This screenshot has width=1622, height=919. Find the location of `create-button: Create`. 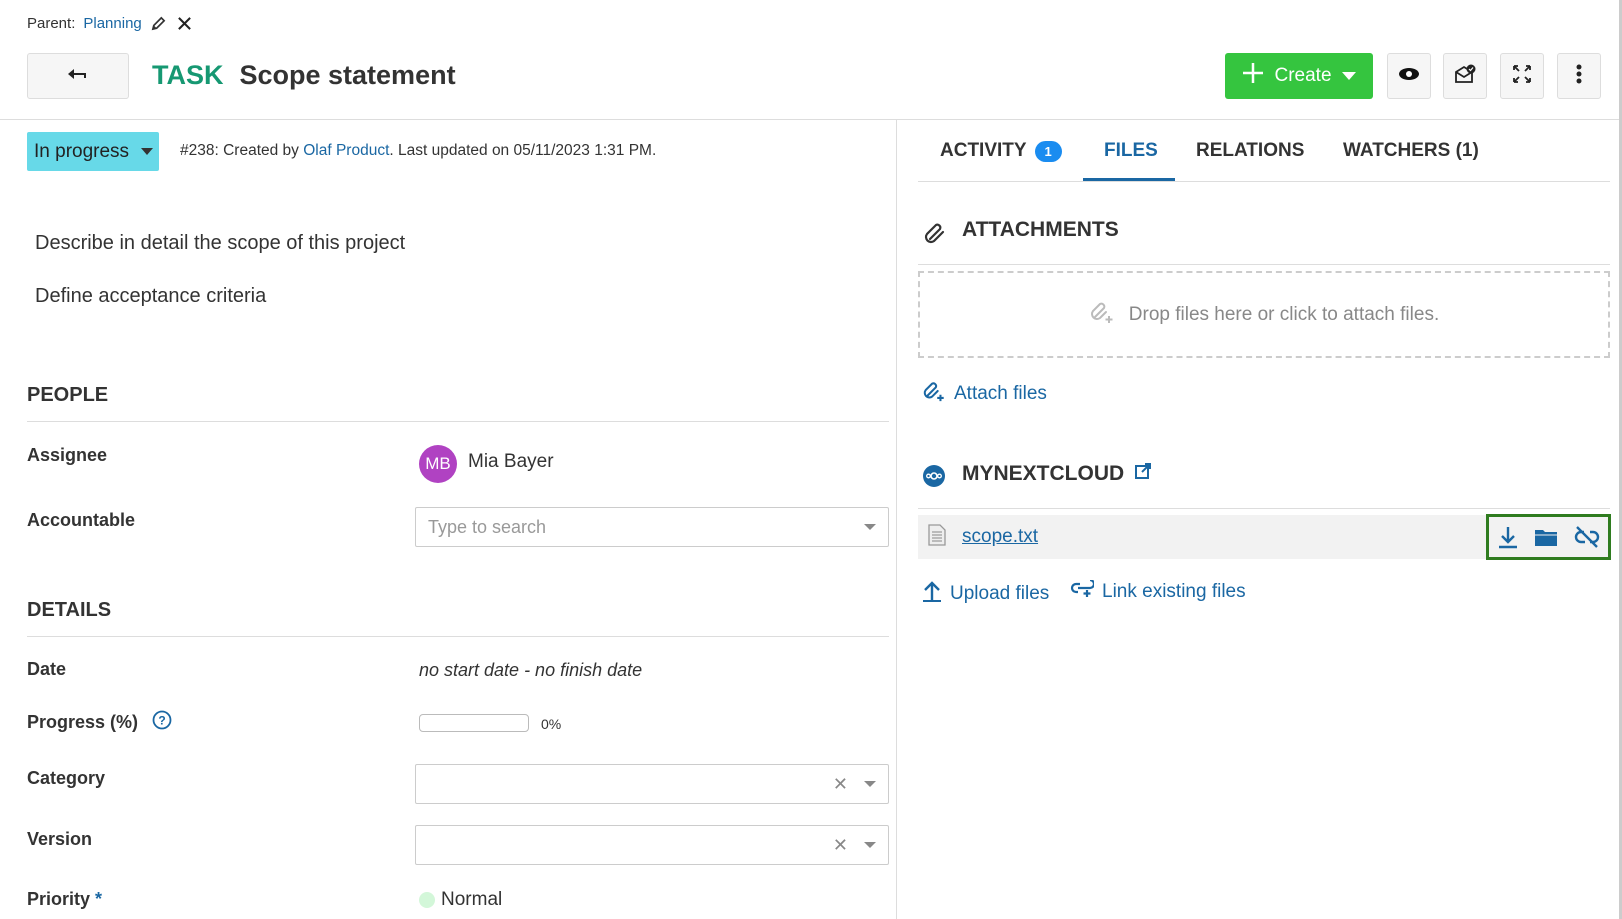

create-button: Create is located at coordinates (1299, 76).